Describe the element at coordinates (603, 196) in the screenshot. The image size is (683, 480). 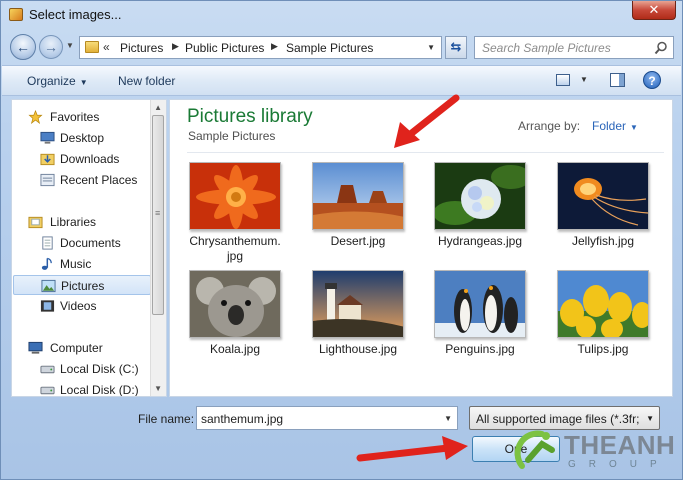
I see `thumbnail-jellyfish` at that location.